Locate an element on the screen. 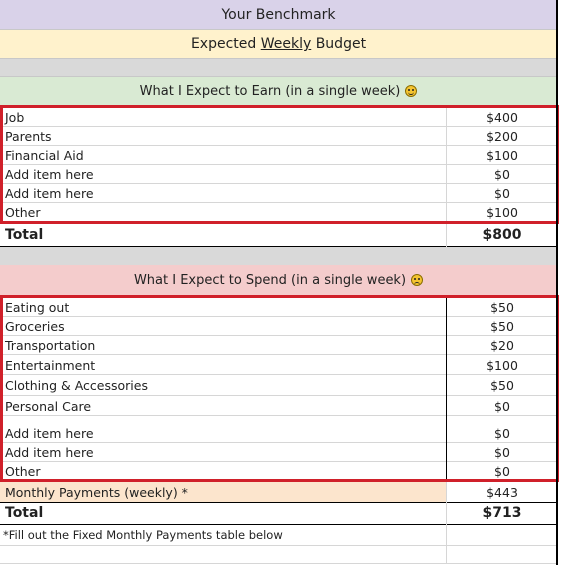 This screenshot has width=563, height=565. item-label: Financial Aid is located at coordinates (44, 155).